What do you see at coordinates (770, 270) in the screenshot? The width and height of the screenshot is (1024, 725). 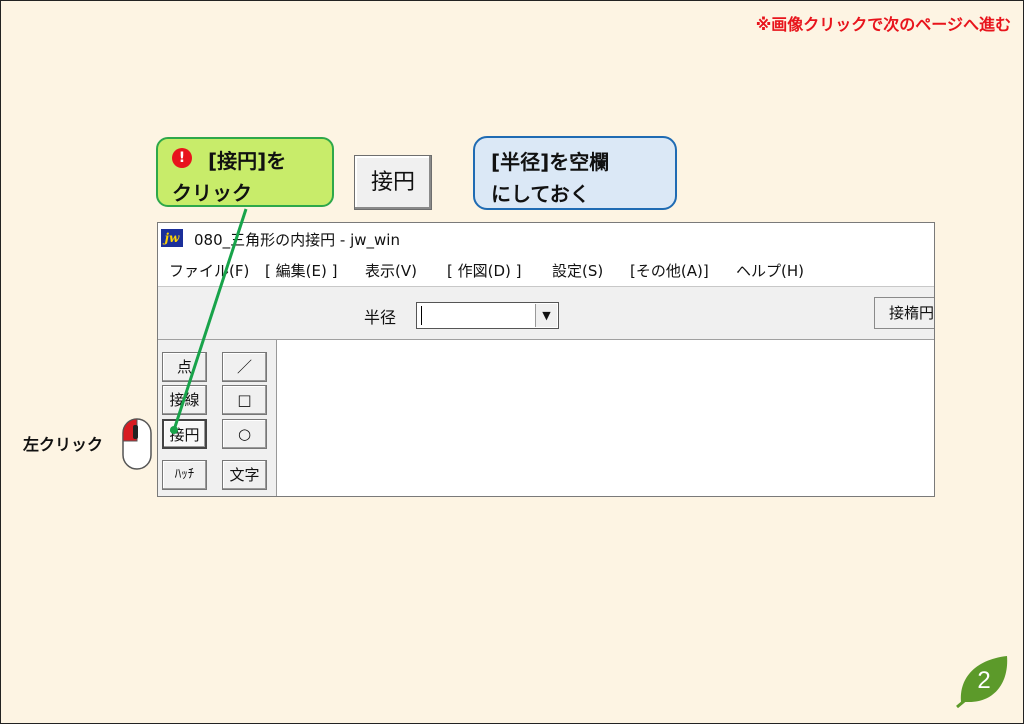 I see `menu-help: ヘルプ(H)` at bounding box center [770, 270].